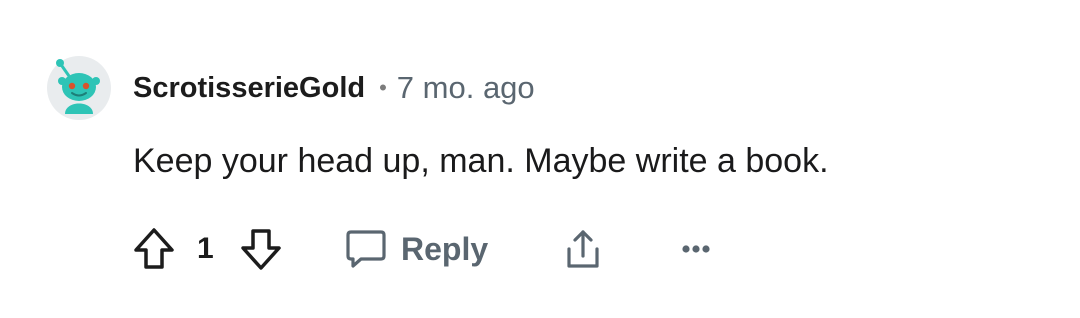 This screenshot has width=1080, height=318. I want to click on avatar, so click(79, 88).